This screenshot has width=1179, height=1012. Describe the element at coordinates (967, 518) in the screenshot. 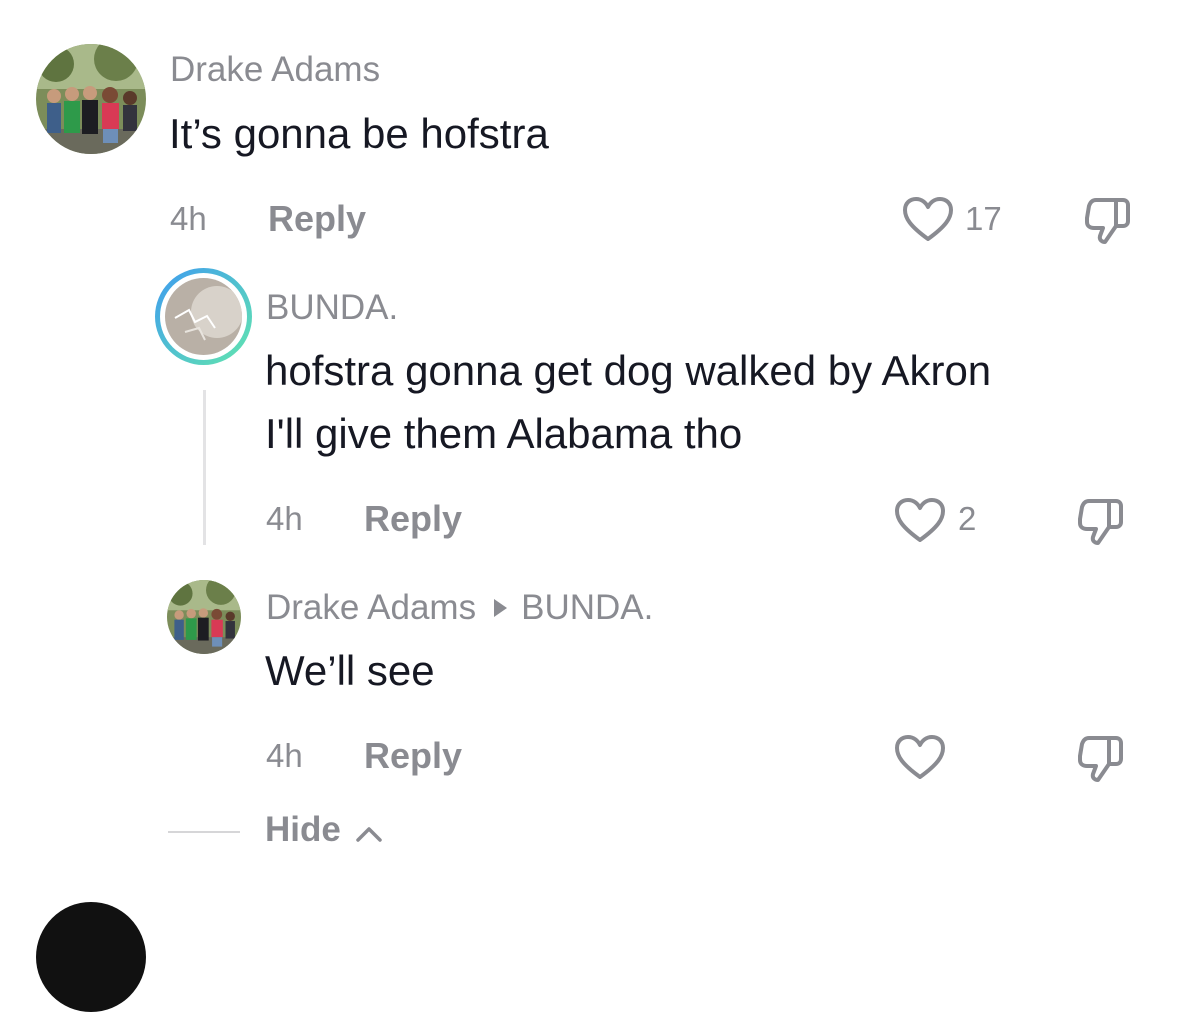

I see `like-count: 2` at that location.